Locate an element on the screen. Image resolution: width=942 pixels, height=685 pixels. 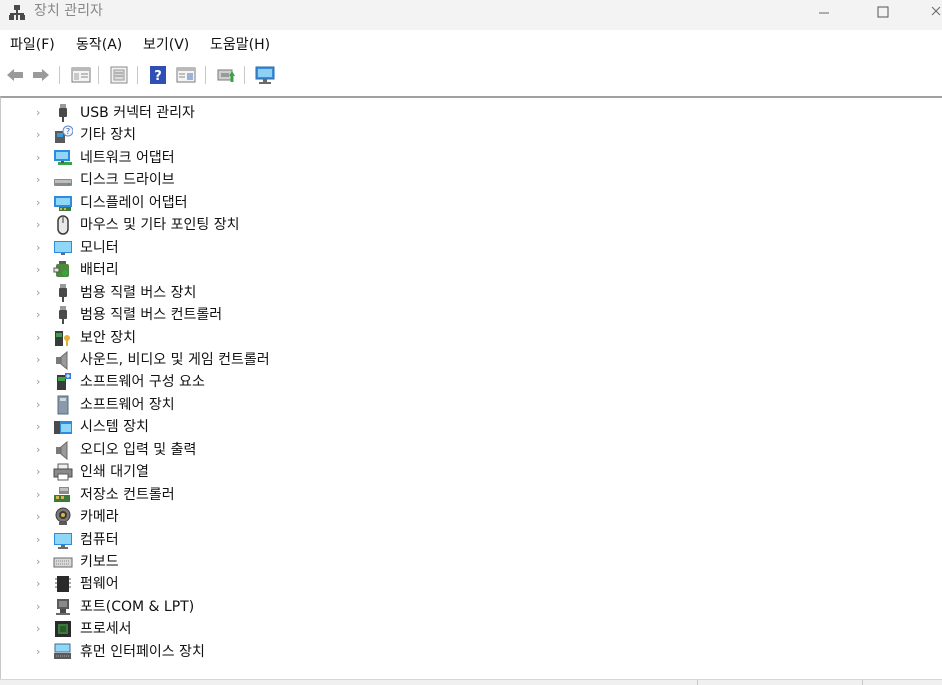
menu-file: 파일(F) is located at coordinates (32, 45).